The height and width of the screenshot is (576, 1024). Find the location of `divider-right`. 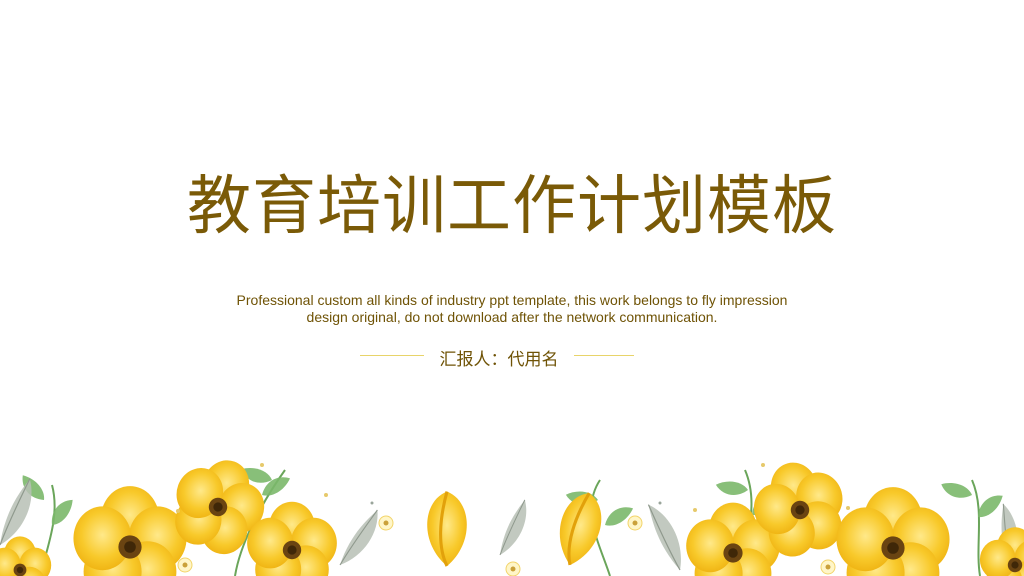

divider-right is located at coordinates (604, 355).